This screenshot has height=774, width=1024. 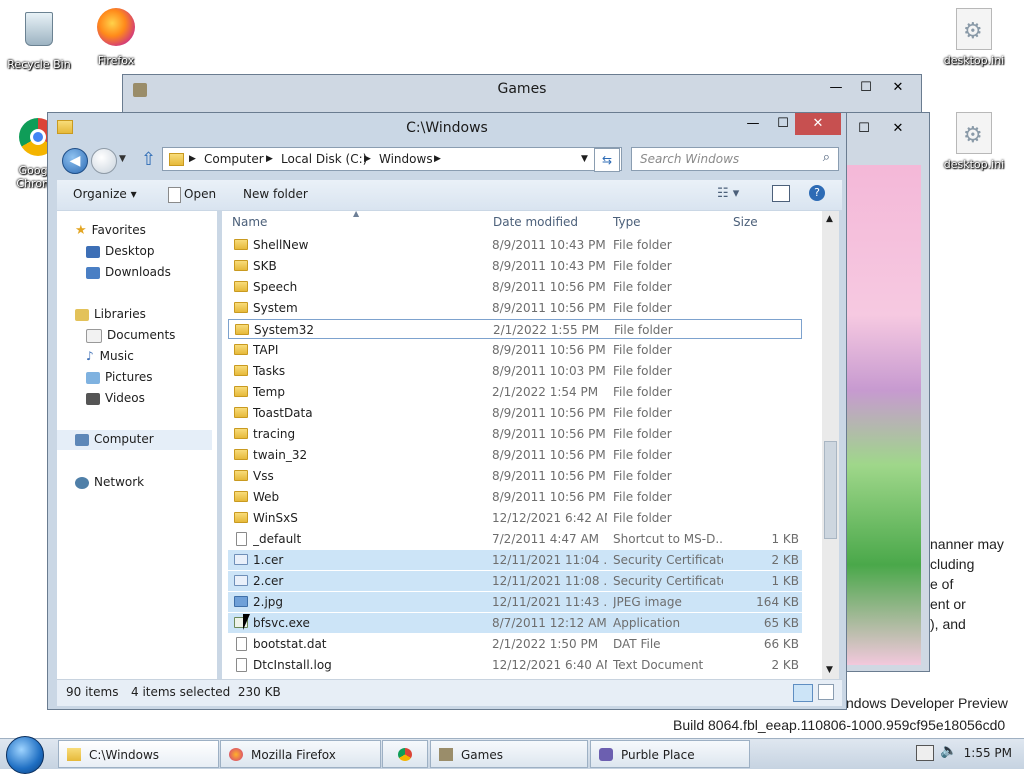 What do you see at coordinates (515, 329) in the screenshot?
I see `file-row: System32 2/1/2022 1:55 PM File folder` at bounding box center [515, 329].